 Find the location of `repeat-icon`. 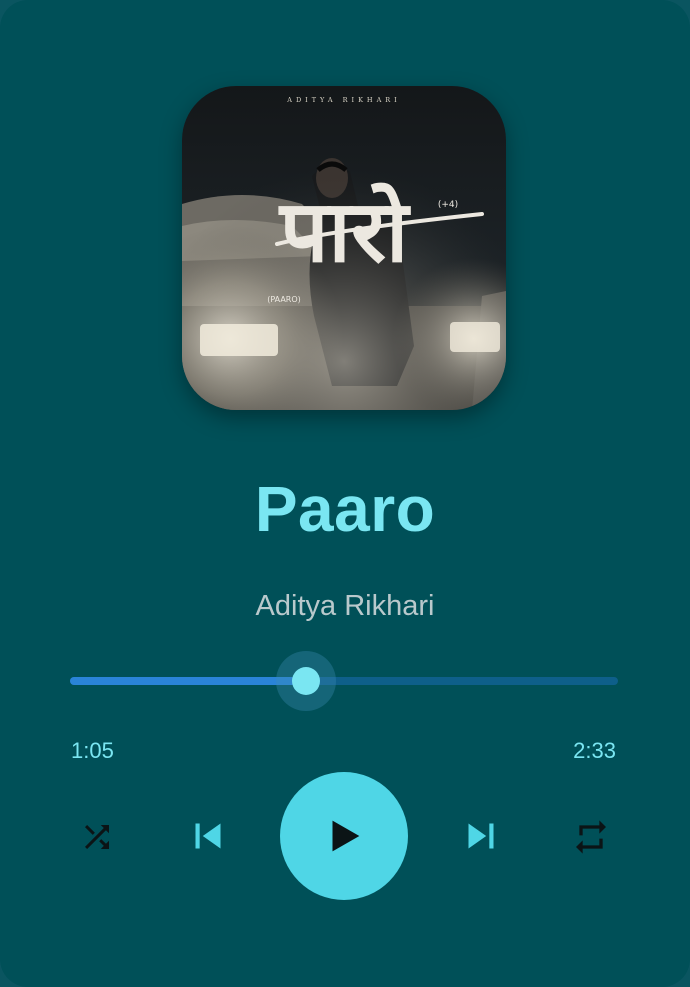

repeat-icon is located at coordinates (591, 837).